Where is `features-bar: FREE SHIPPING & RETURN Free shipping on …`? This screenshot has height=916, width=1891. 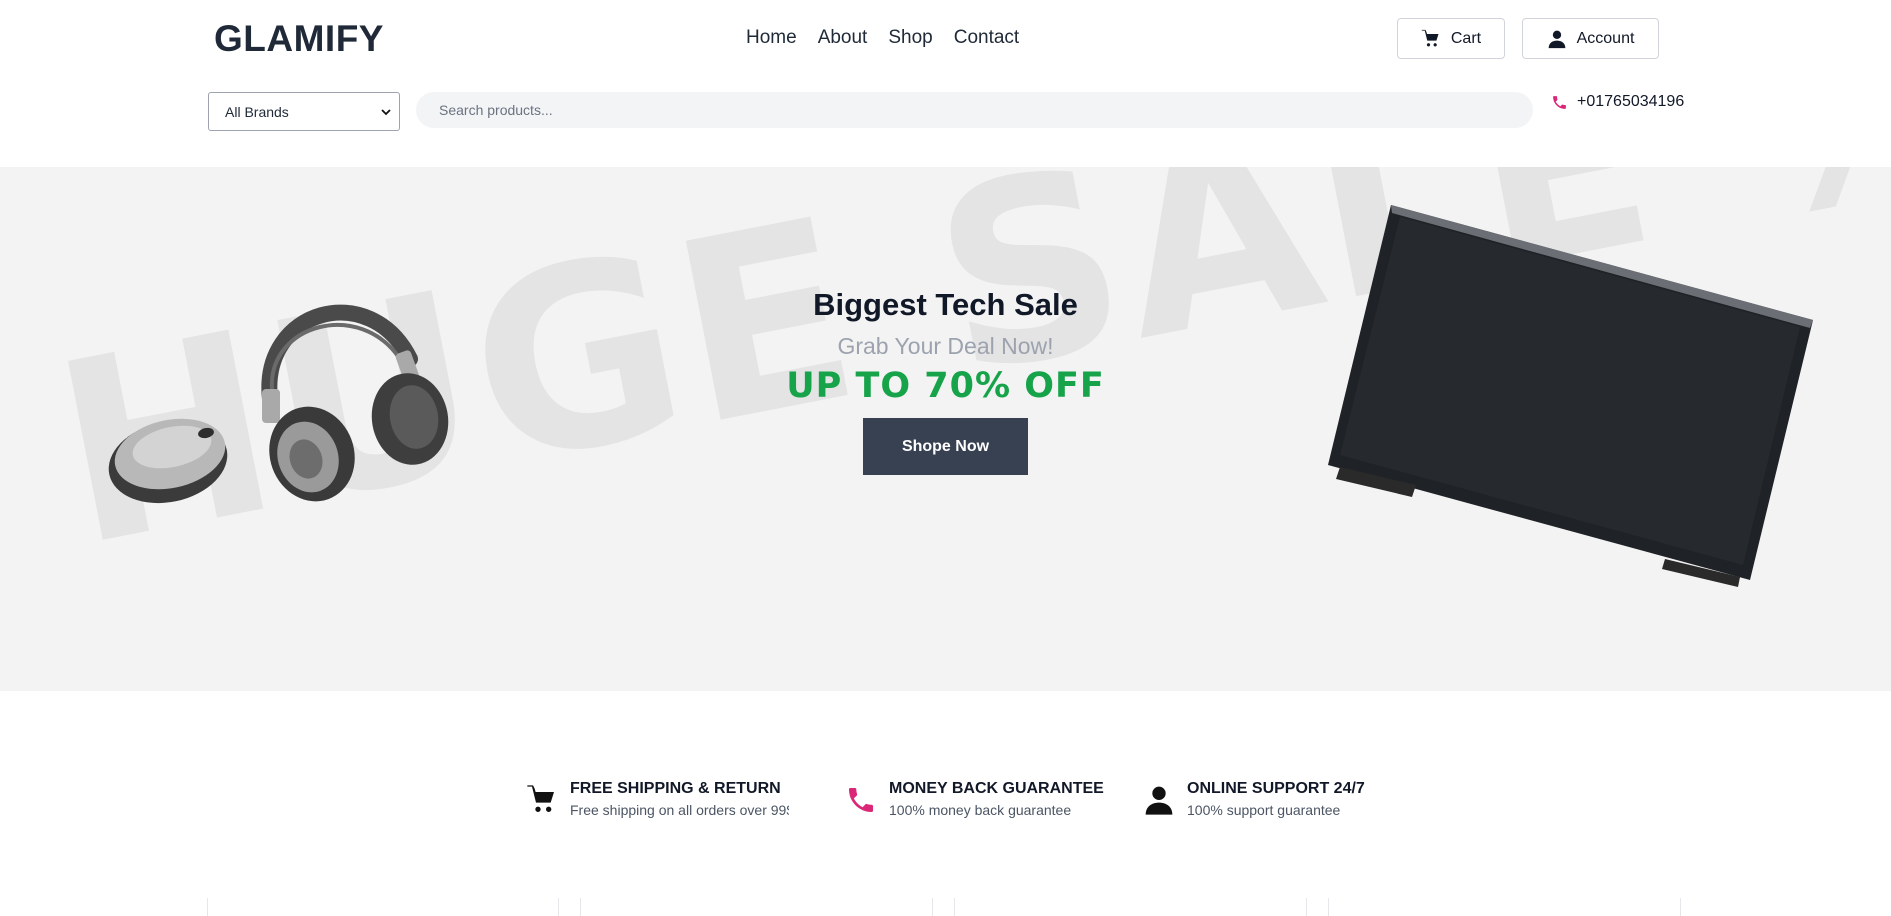
features-bar: FREE SHIPPING & RETURN Free shipping on … is located at coordinates (945, 804).